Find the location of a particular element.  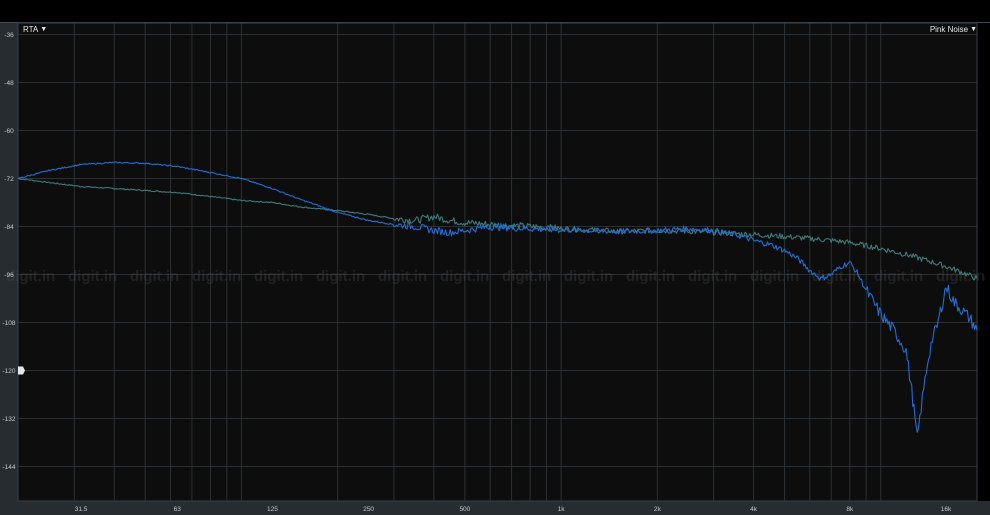

y-tick-label: -144 is located at coordinates (8, 467).